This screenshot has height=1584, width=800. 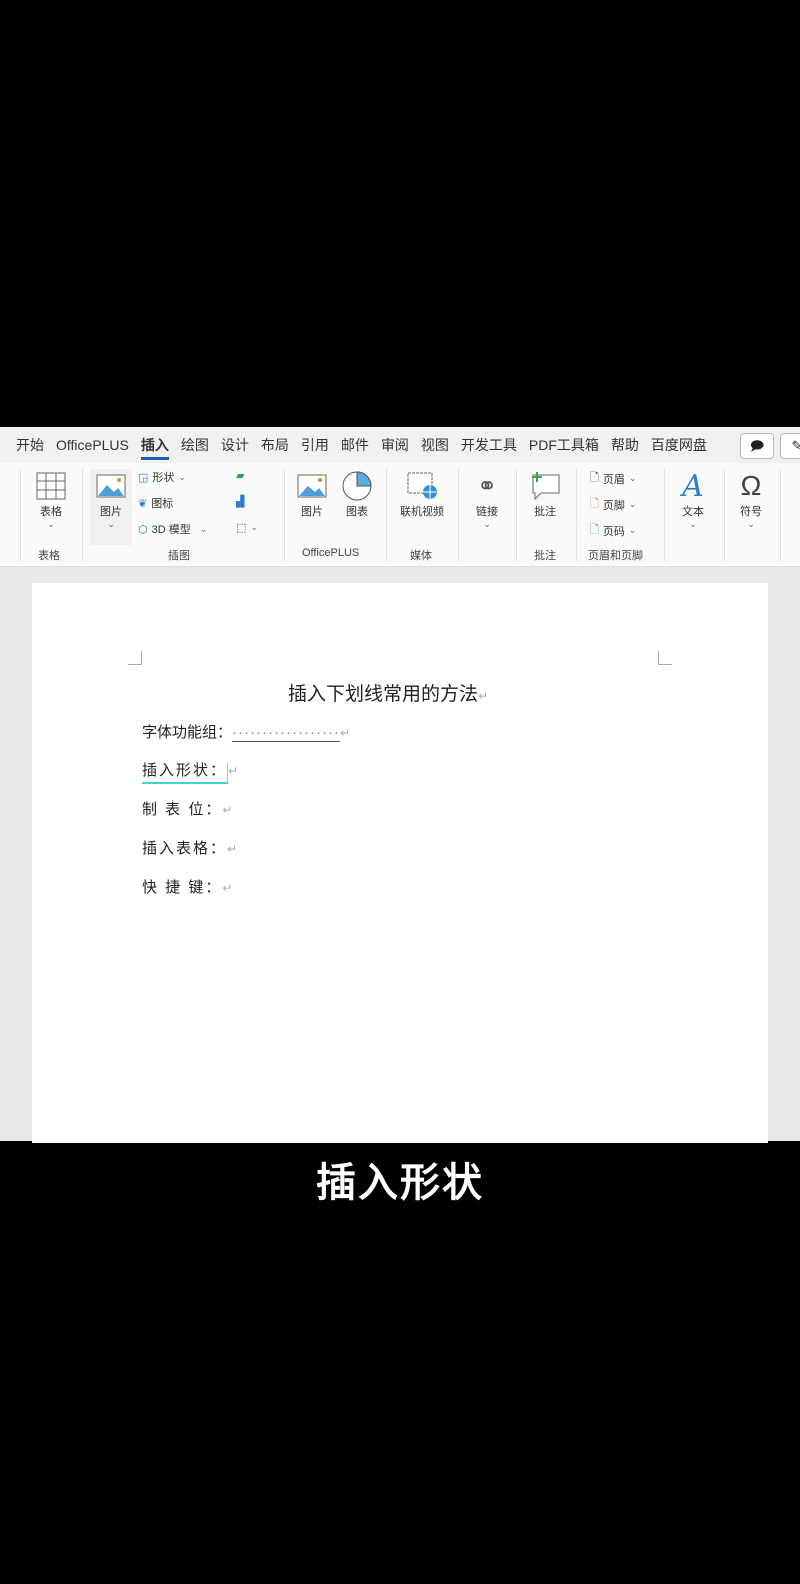 I want to click on table-label: 表格, so click(x=51, y=512).